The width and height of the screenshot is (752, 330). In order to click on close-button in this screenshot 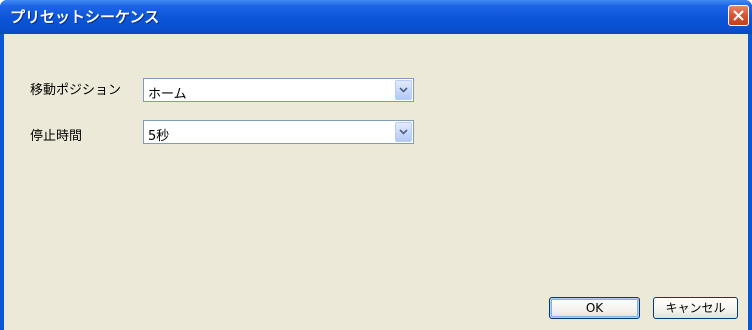, I will do `click(738, 15)`.